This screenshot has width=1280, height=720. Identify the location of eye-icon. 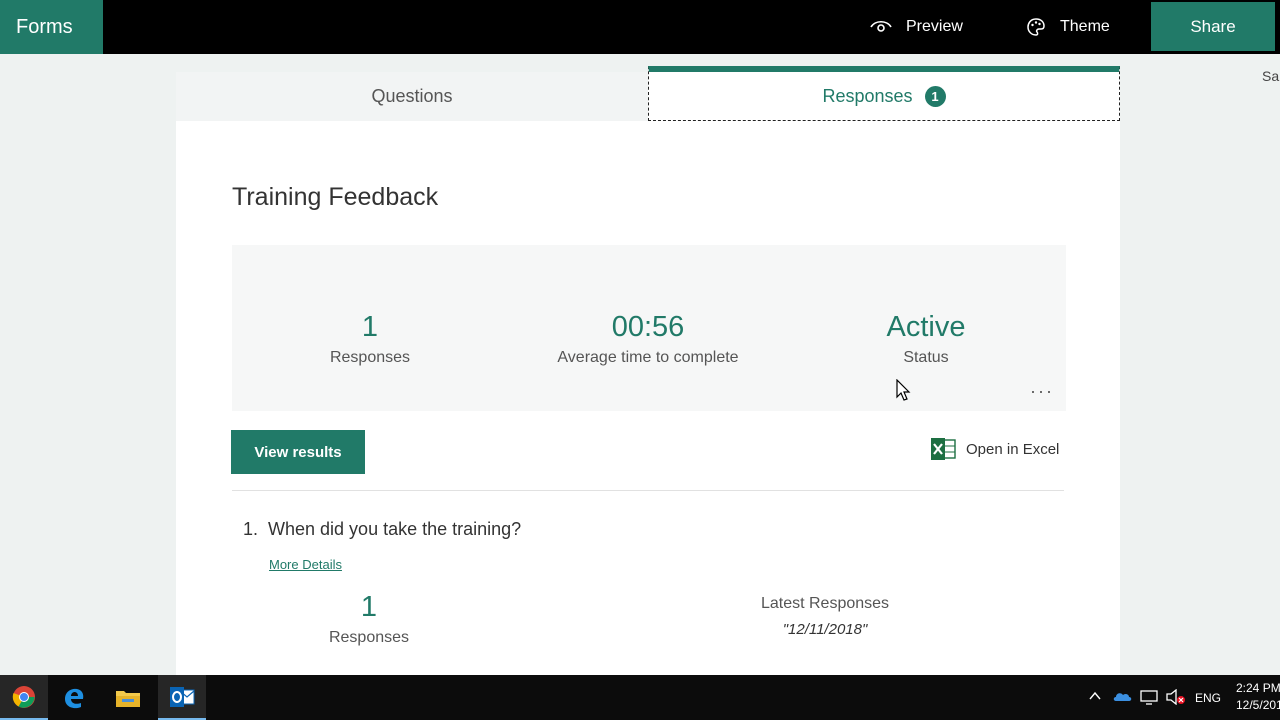
(881, 26).